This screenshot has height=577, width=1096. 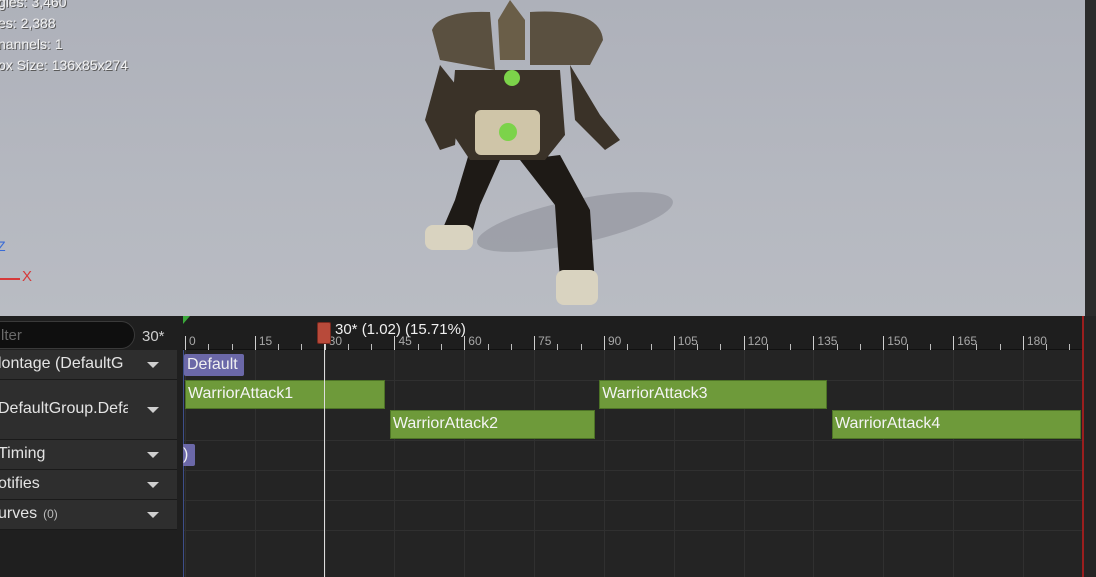 What do you see at coordinates (88, 485) in the screenshot?
I see `track-notifies: otifies` at bounding box center [88, 485].